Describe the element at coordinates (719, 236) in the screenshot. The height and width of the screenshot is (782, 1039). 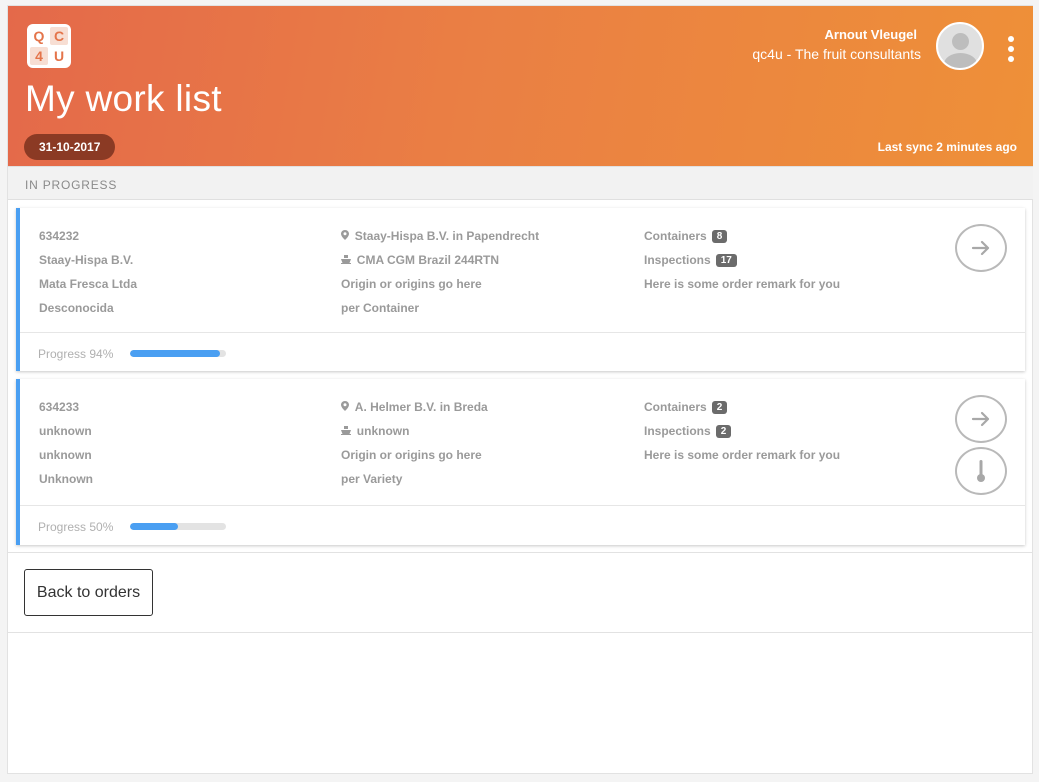
I see `containers-count-badge: 8` at that location.